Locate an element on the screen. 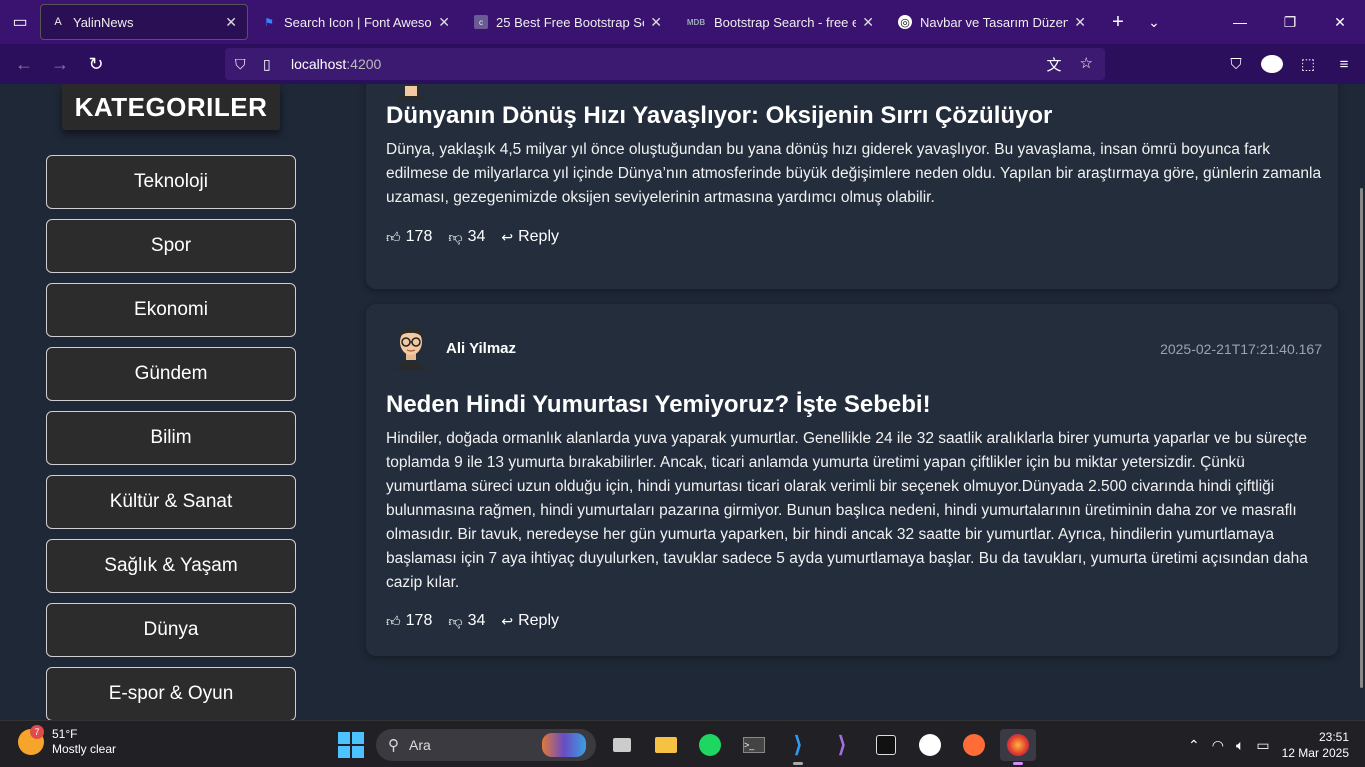 The height and width of the screenshot is (767, 1365). thumbs-up-icon: 👍︎ is located at coordinates (393, 620).